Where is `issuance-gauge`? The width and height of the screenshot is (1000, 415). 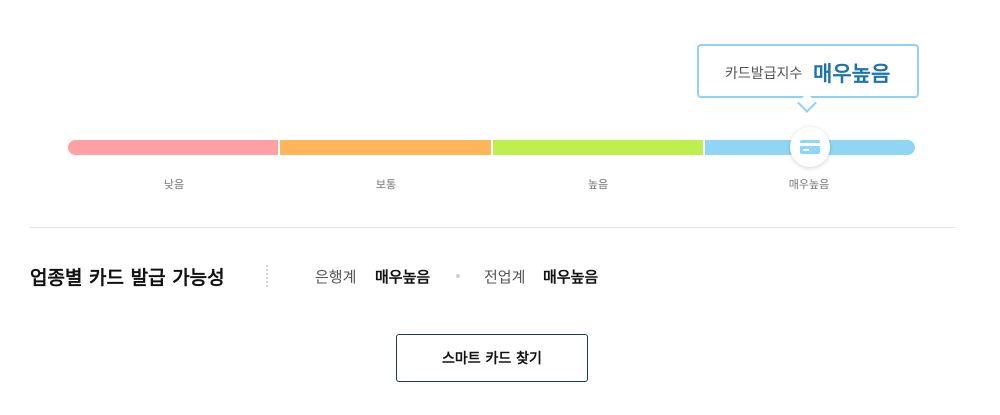
issuance-gauge is located at coordinates (491, 147).